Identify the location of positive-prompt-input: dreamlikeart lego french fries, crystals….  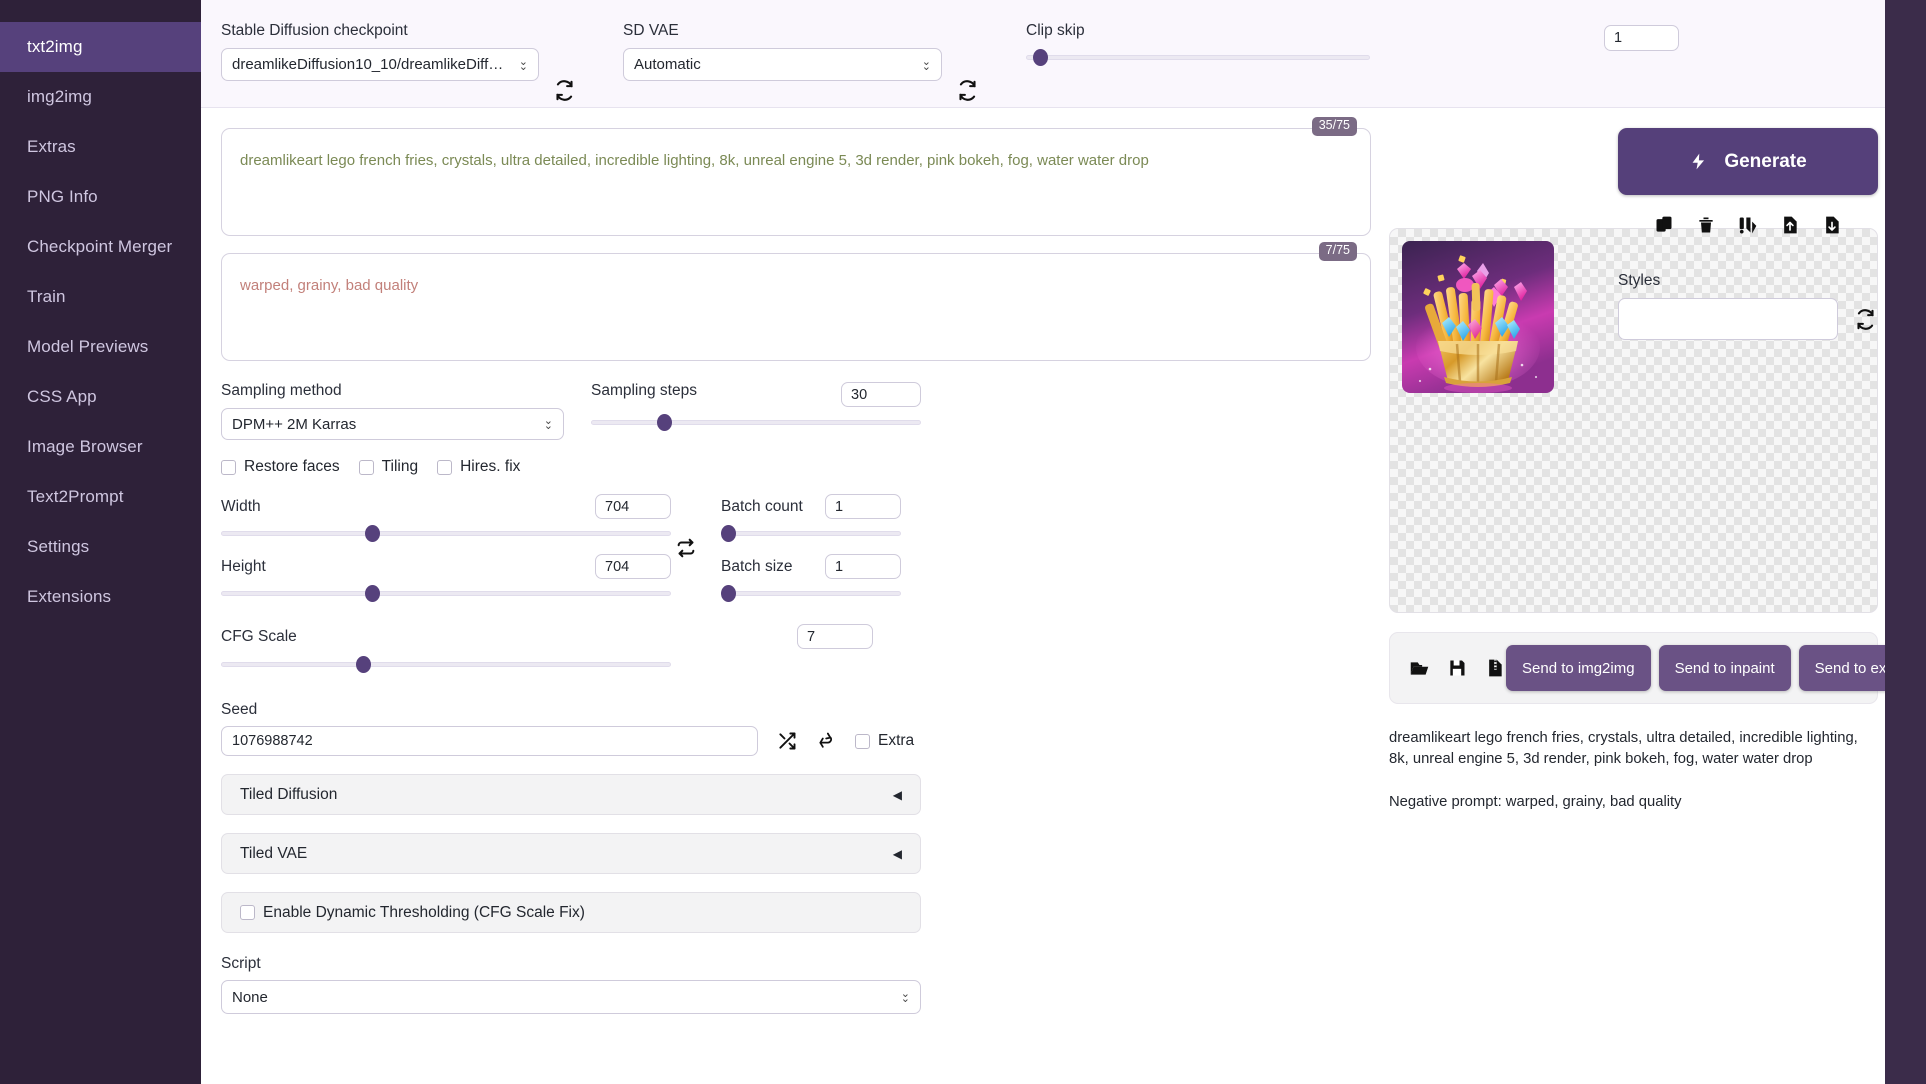
(796, 182).